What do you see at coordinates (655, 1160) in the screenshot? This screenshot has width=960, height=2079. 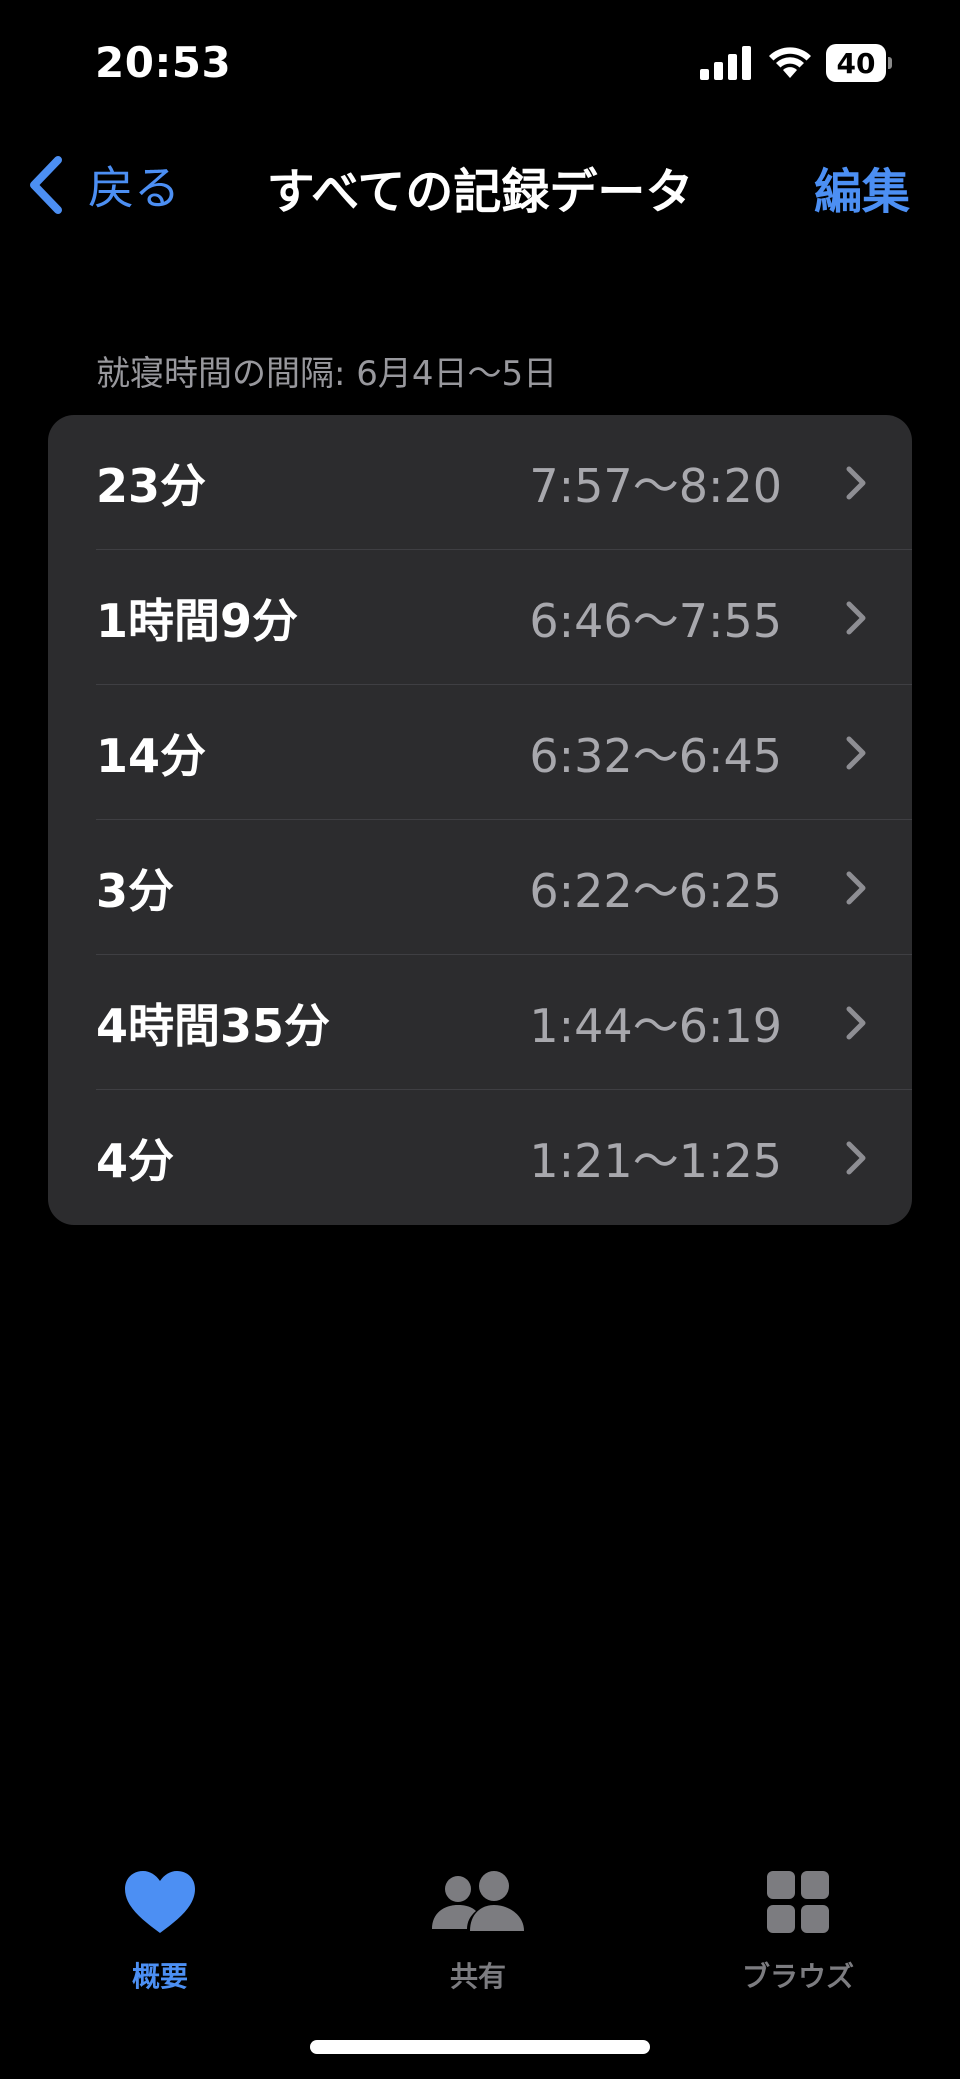 I see `interval-time-range: 1:21〜1:25` at bounding box center [655, 1160].